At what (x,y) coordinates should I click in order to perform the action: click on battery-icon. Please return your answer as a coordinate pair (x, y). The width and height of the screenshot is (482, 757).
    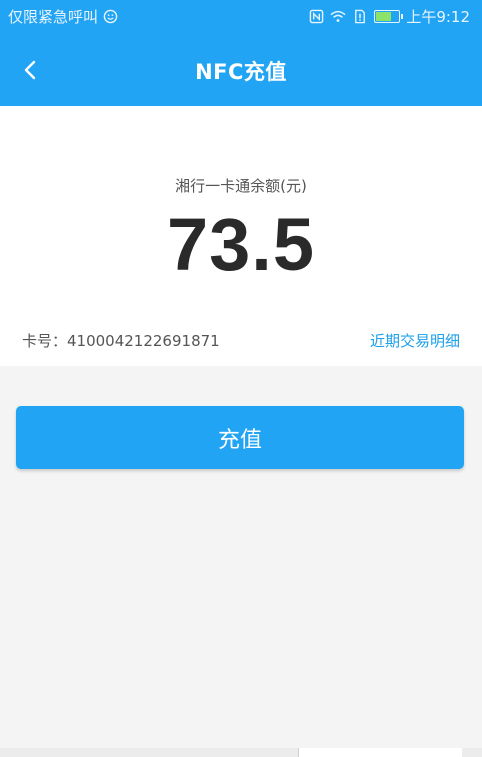
    Looking at the image, I should click on (389, 16).